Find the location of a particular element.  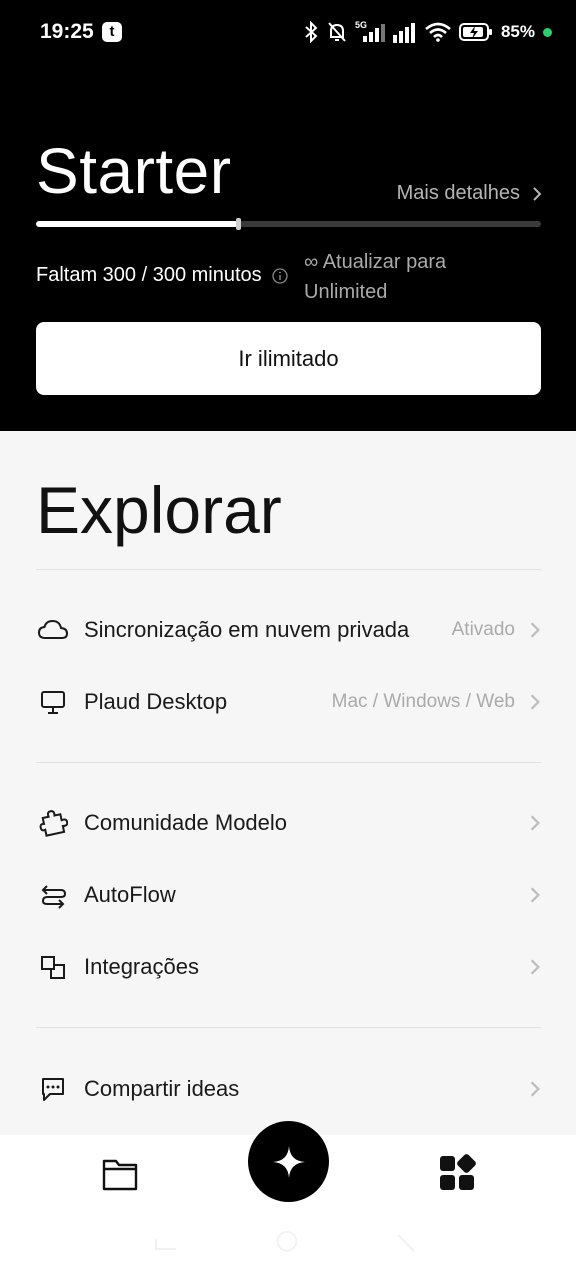

integrations-icon is located at coordinates (53, 967).